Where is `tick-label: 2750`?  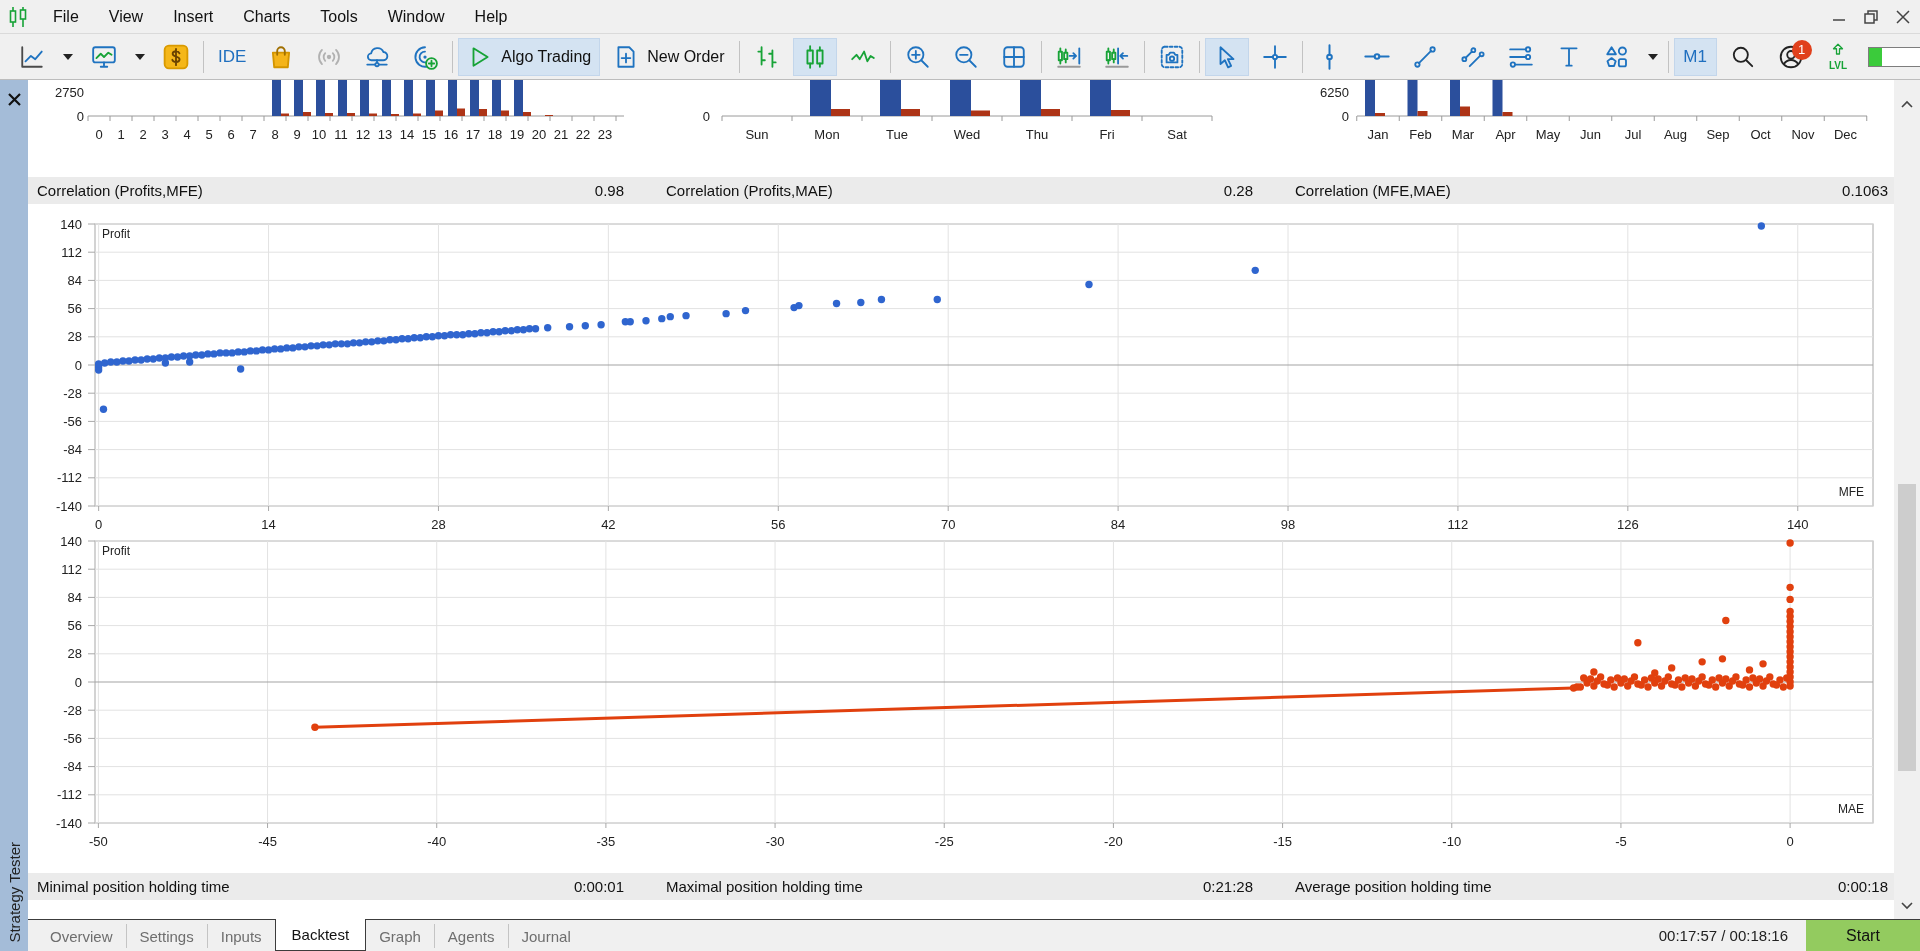 tick-label: 2750 is located at coordinates (69, 92).